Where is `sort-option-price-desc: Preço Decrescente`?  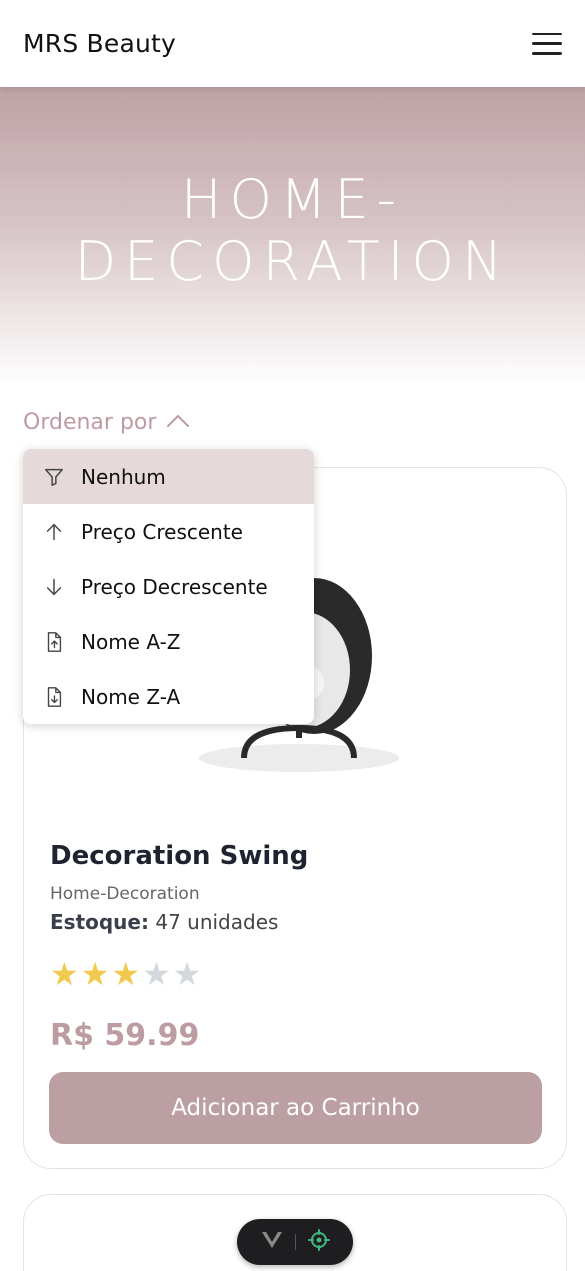
sort-option-price-desc: Preço Decrescente is located at coordinates (168, 586).